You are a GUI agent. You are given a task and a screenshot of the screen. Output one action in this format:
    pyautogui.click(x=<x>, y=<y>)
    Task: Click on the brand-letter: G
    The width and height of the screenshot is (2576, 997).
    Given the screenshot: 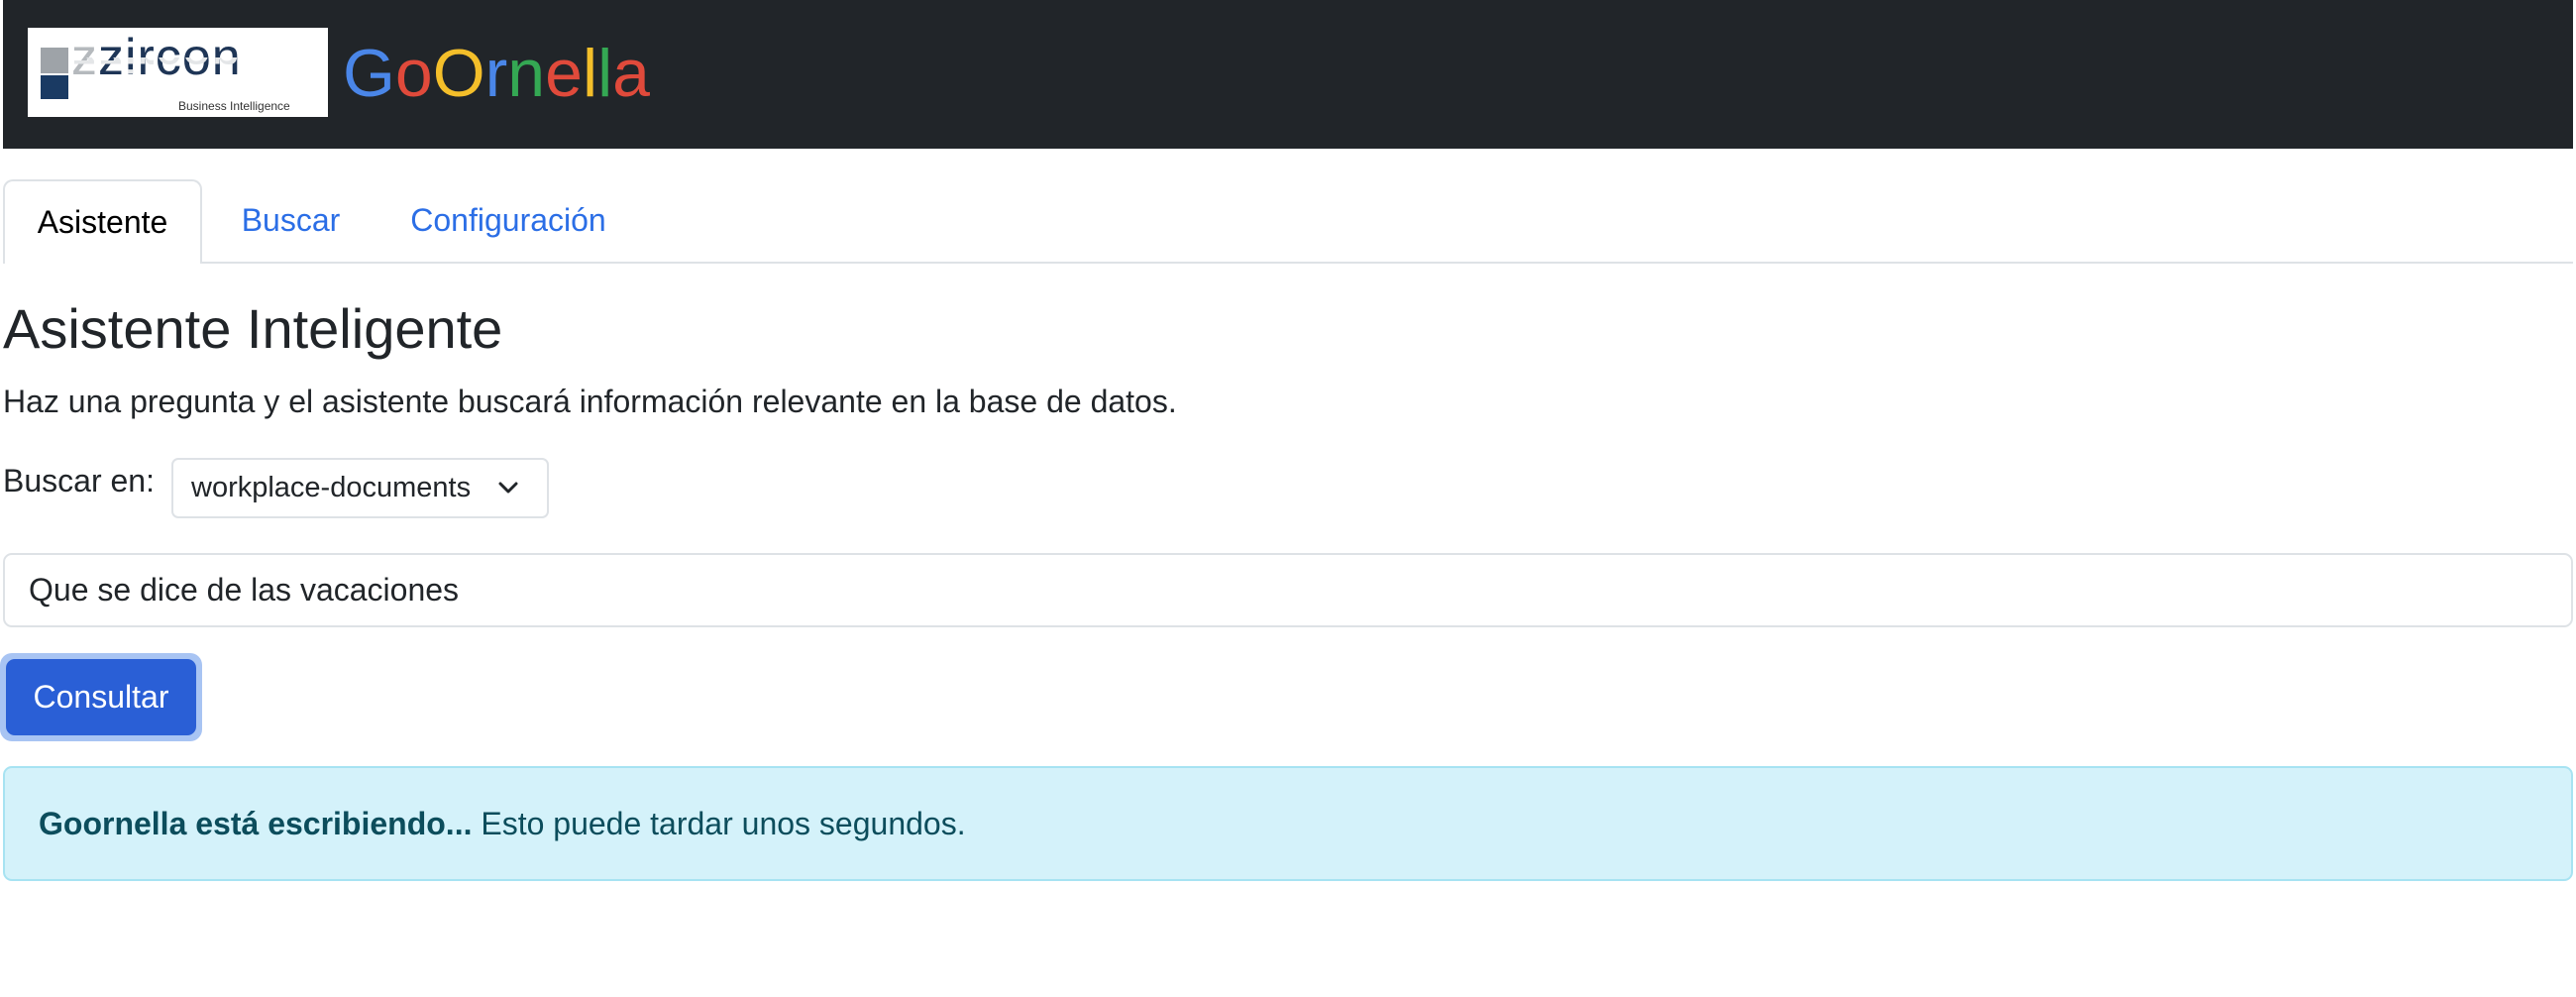 What is the action you would take?
    pyautogui.click(x=369, y=74)
    